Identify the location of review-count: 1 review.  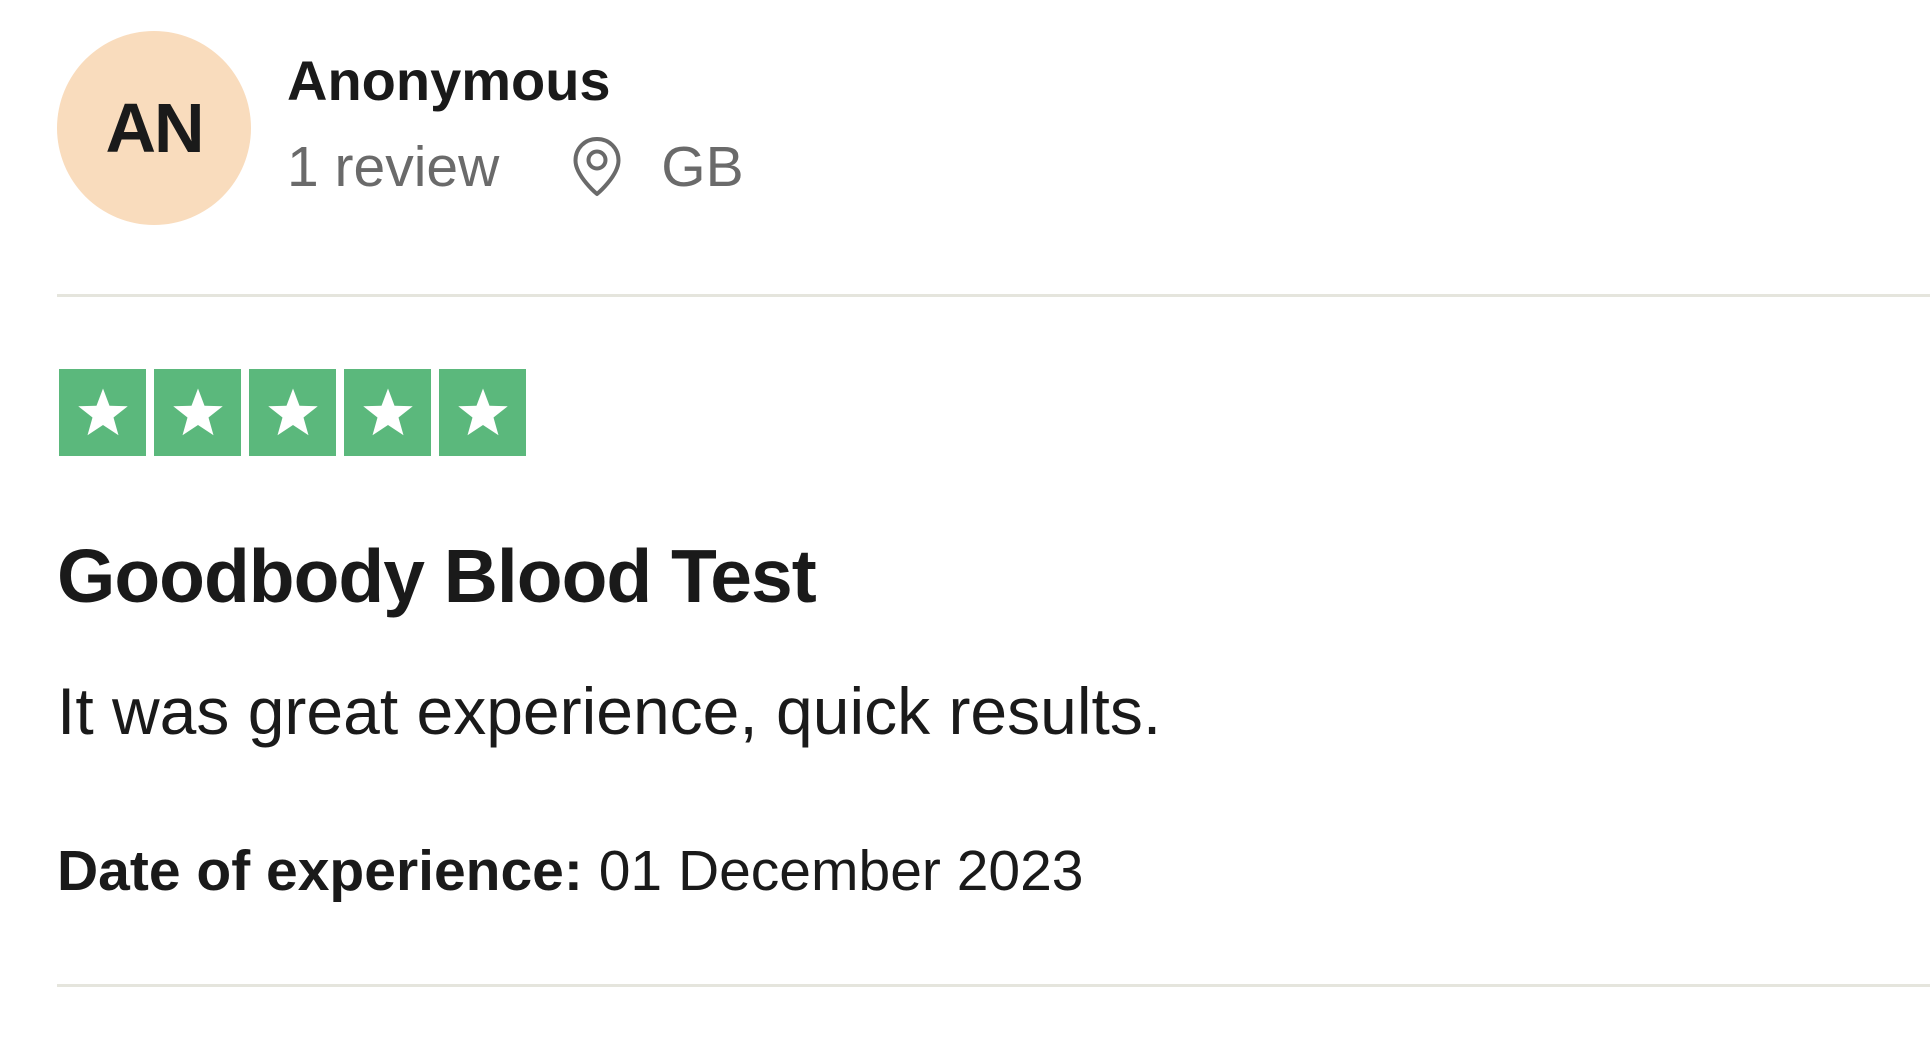
(393, 166).